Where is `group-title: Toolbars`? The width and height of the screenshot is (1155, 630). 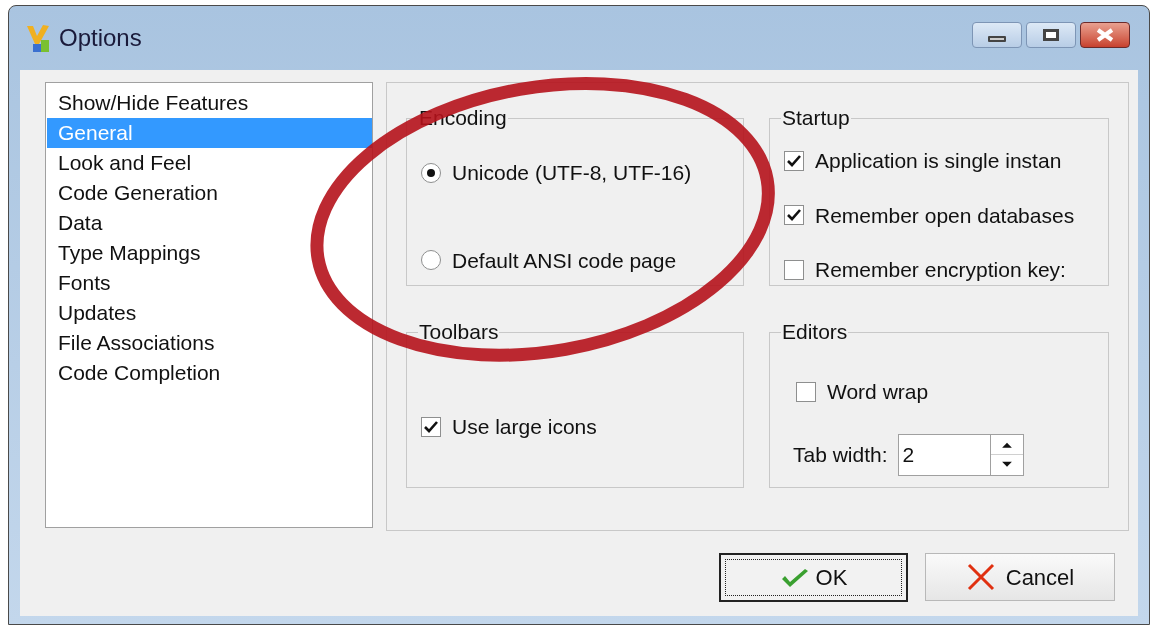
group-title: Toolbars is located at coordinates (459, 332).